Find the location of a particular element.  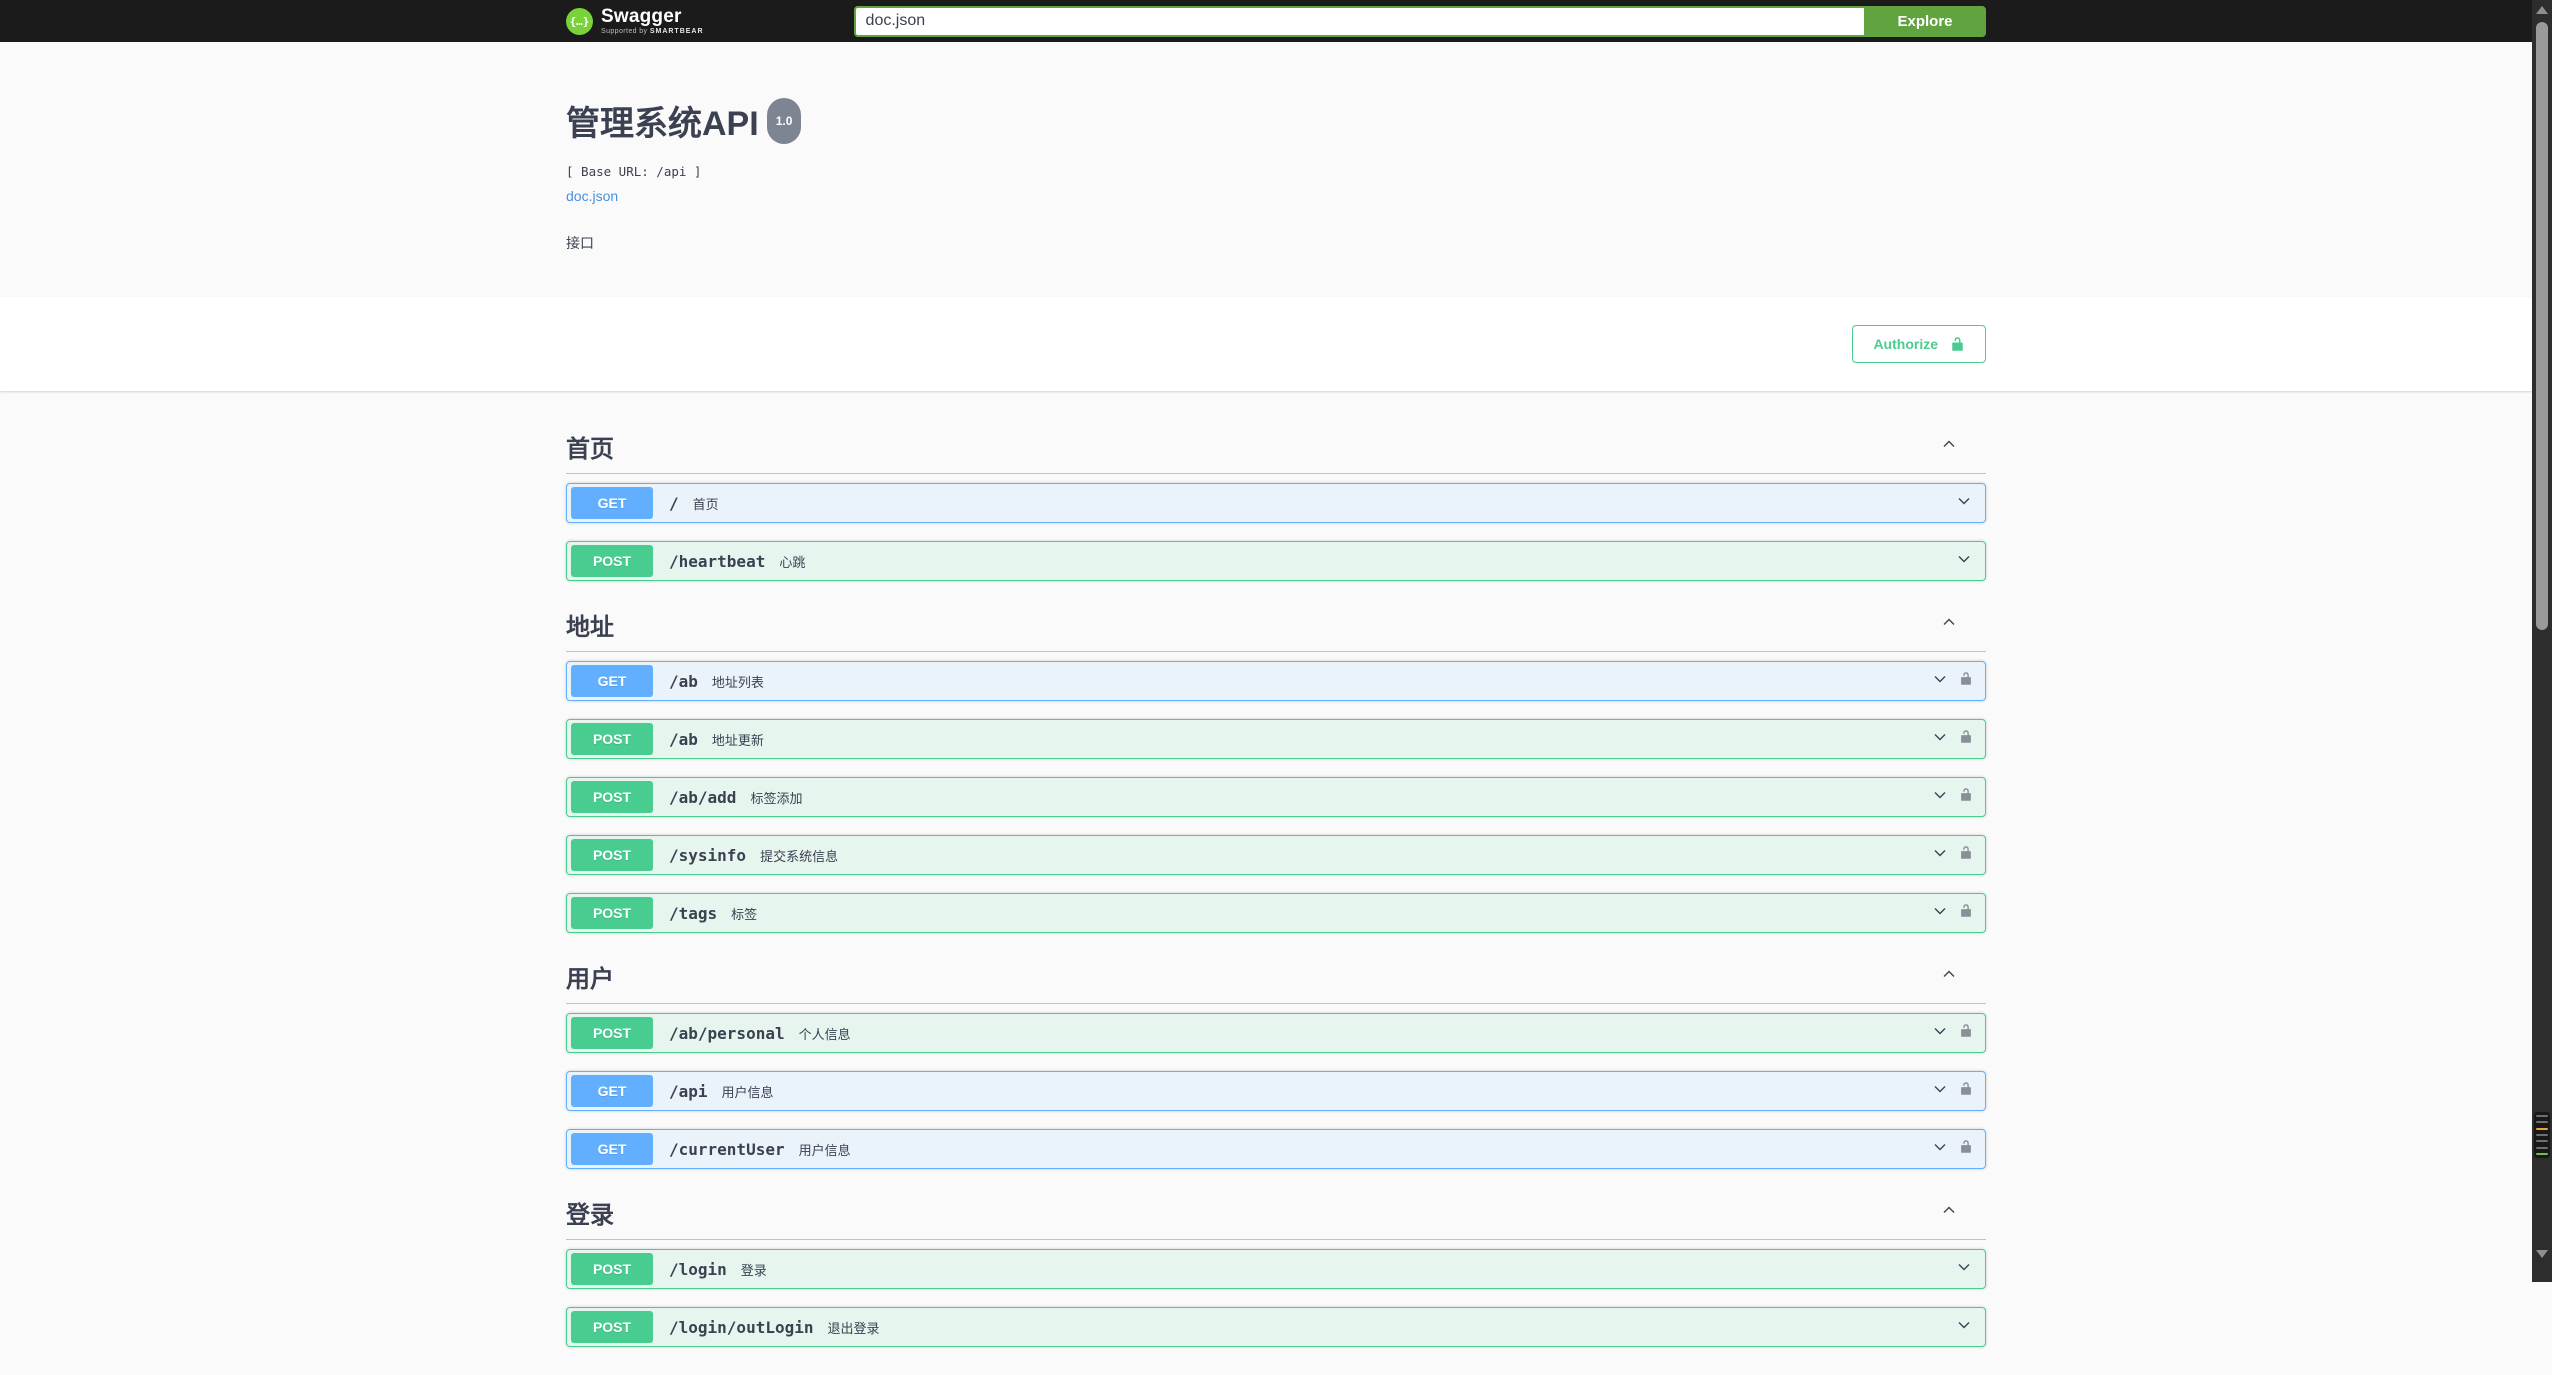

scrollbar is located at coordinates (2542, 641).